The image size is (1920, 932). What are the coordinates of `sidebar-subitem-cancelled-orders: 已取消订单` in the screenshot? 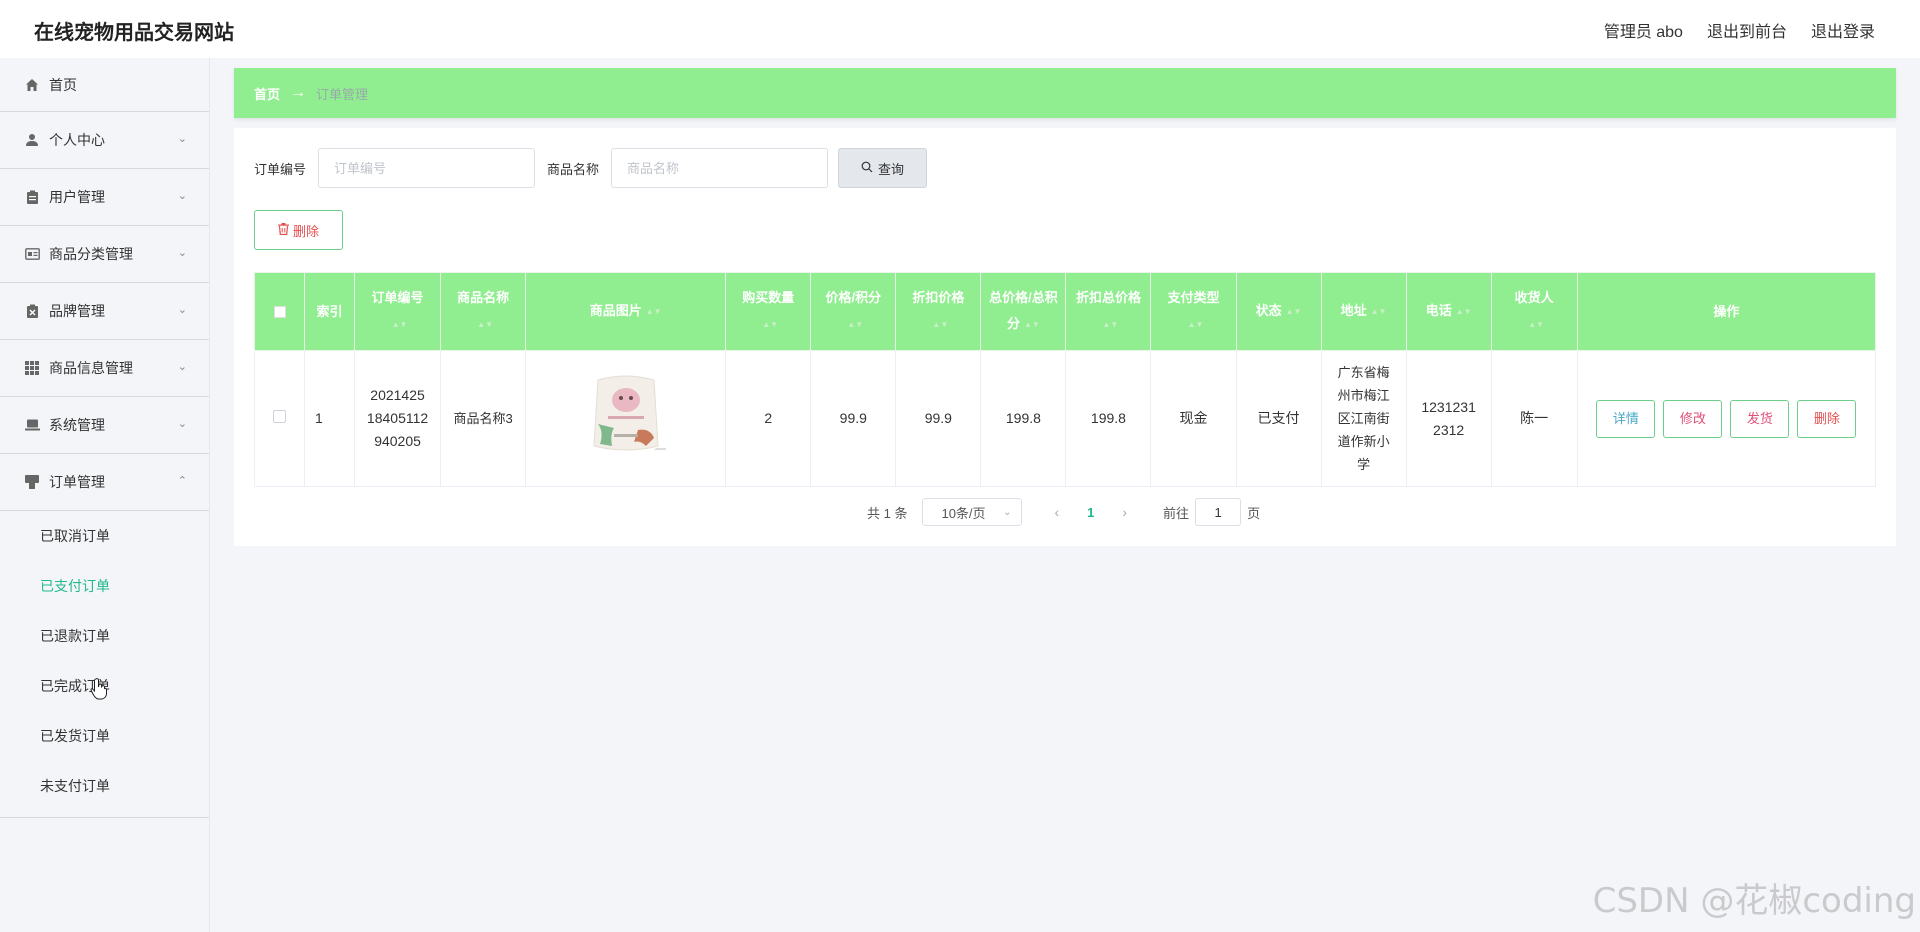 It's located at (104, 536).